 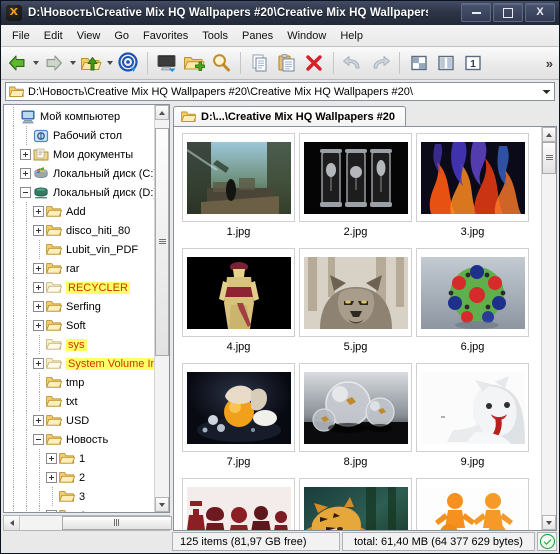 I want to click on tree-node: rar, so click(x=79, y=268).